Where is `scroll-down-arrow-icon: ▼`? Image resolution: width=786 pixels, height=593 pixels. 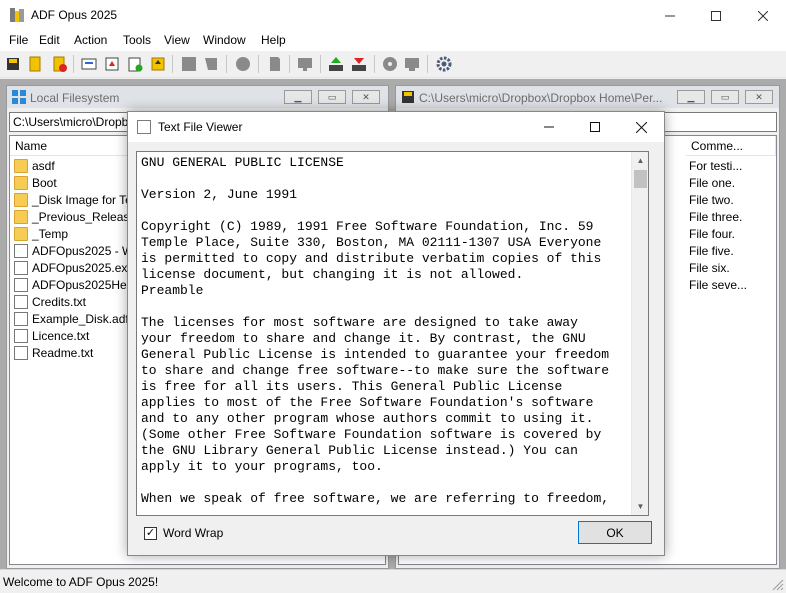
scroll-down-arrow-icon: ▼ is located at coordinates (640, 506).